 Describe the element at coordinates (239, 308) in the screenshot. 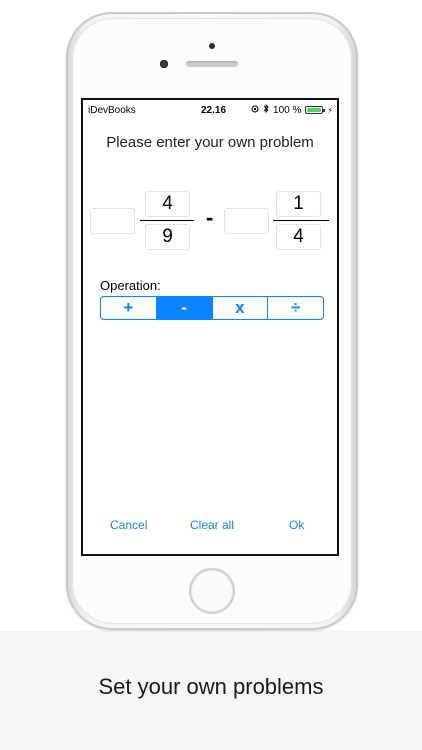

I see `operation-multiply: x` at that location.